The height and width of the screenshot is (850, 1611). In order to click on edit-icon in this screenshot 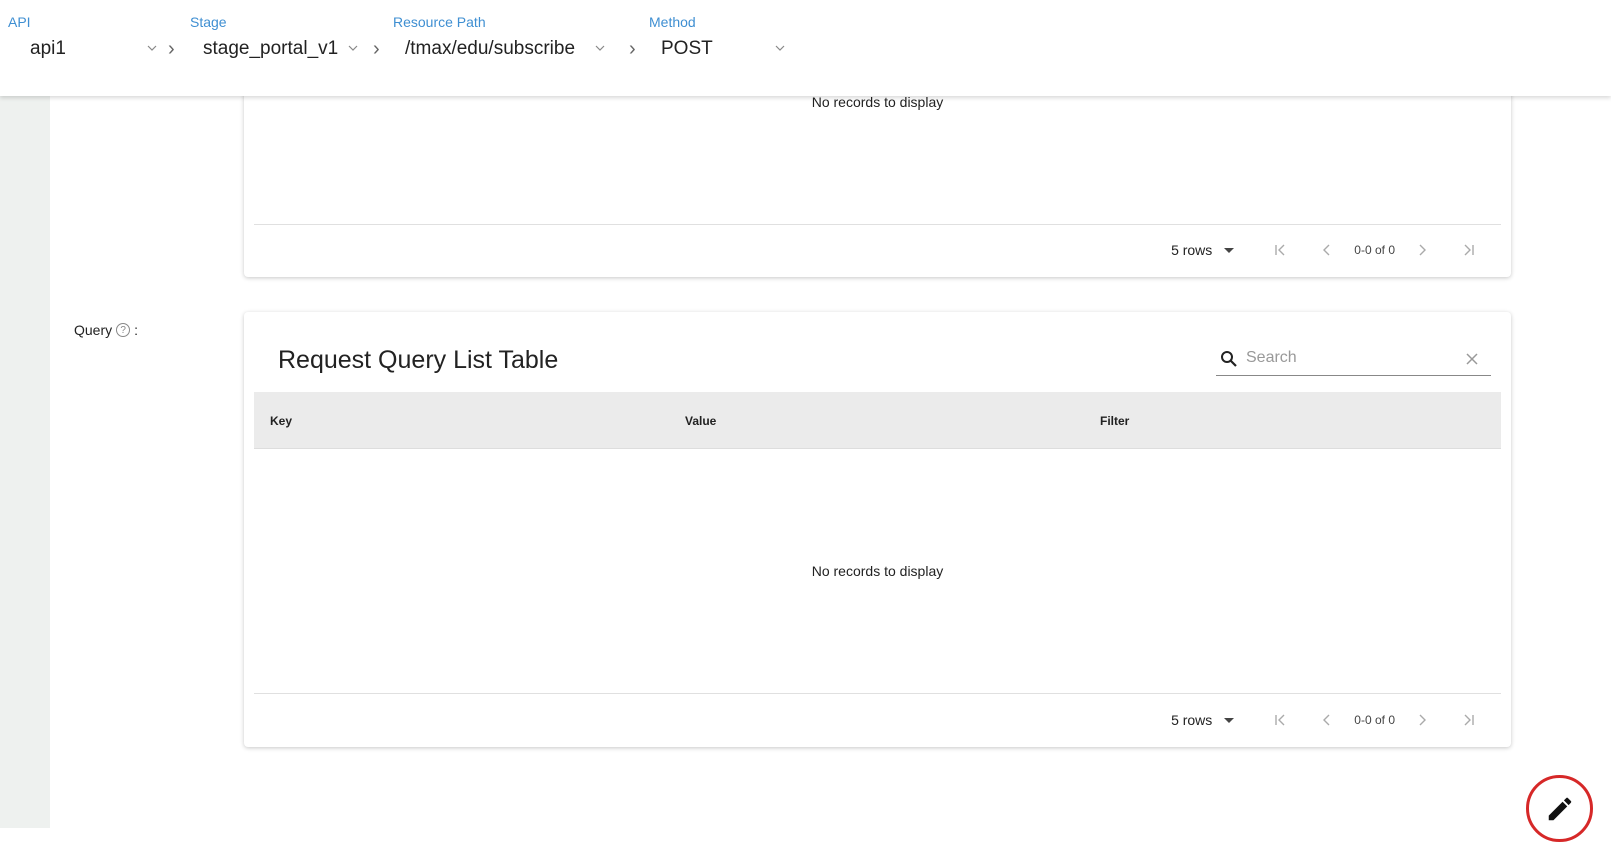, I will do `click(1559, 808)`.